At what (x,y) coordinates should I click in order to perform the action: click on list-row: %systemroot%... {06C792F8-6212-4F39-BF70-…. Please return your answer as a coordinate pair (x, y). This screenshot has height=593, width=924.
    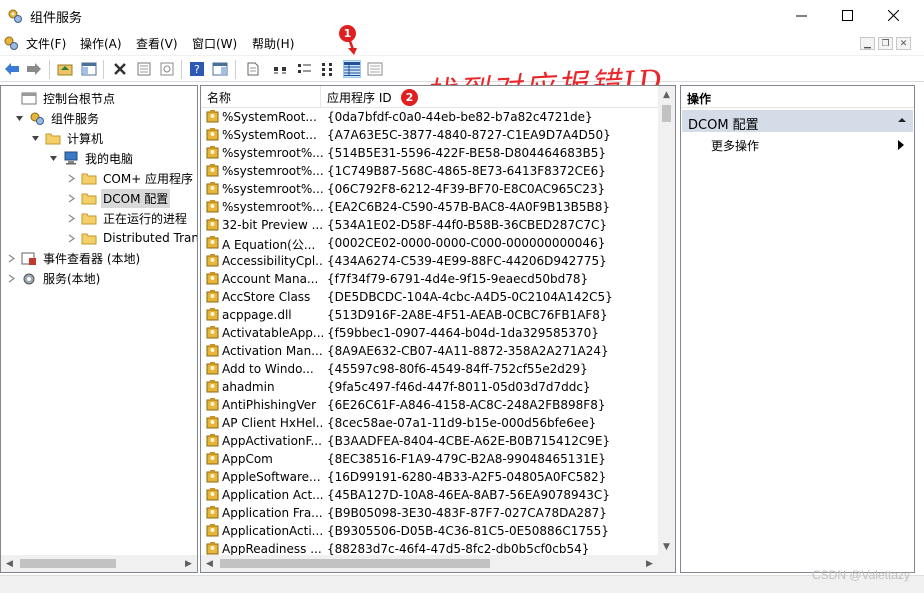
    Looking at the image, I should click on (430, 189).